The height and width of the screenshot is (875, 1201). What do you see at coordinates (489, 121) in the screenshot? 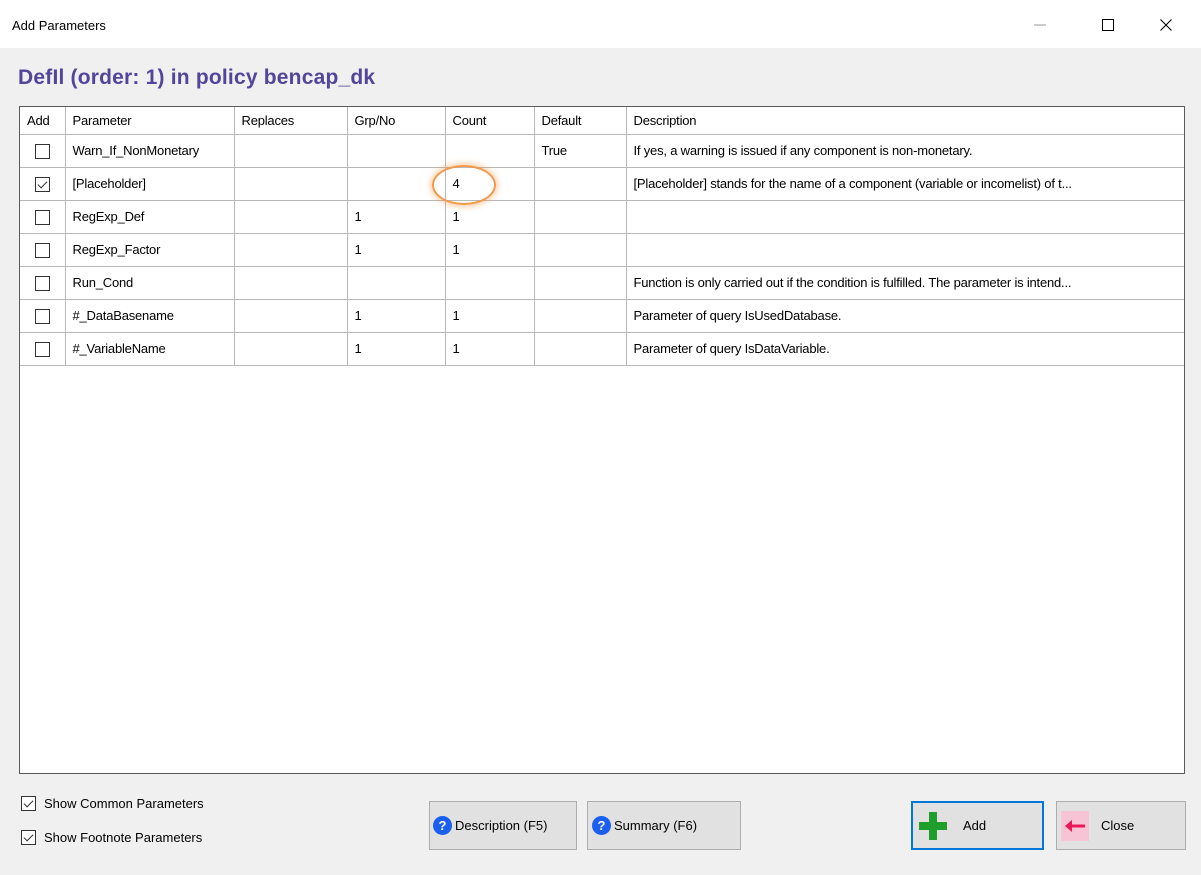
I see `col-header-count: Count` at bounding box center [489, 121].